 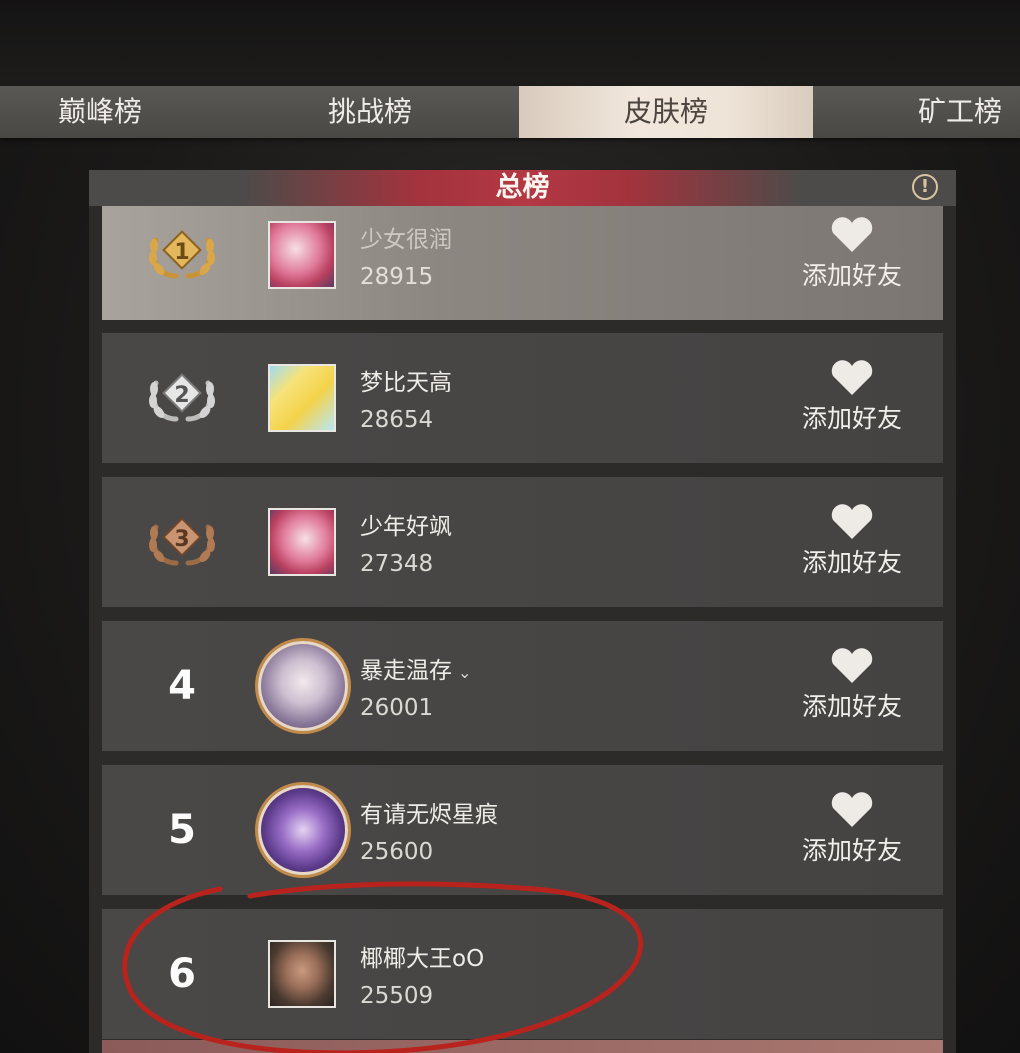 I want to click on tab-skin: 皮肤榜, so click(x=666, y=112).